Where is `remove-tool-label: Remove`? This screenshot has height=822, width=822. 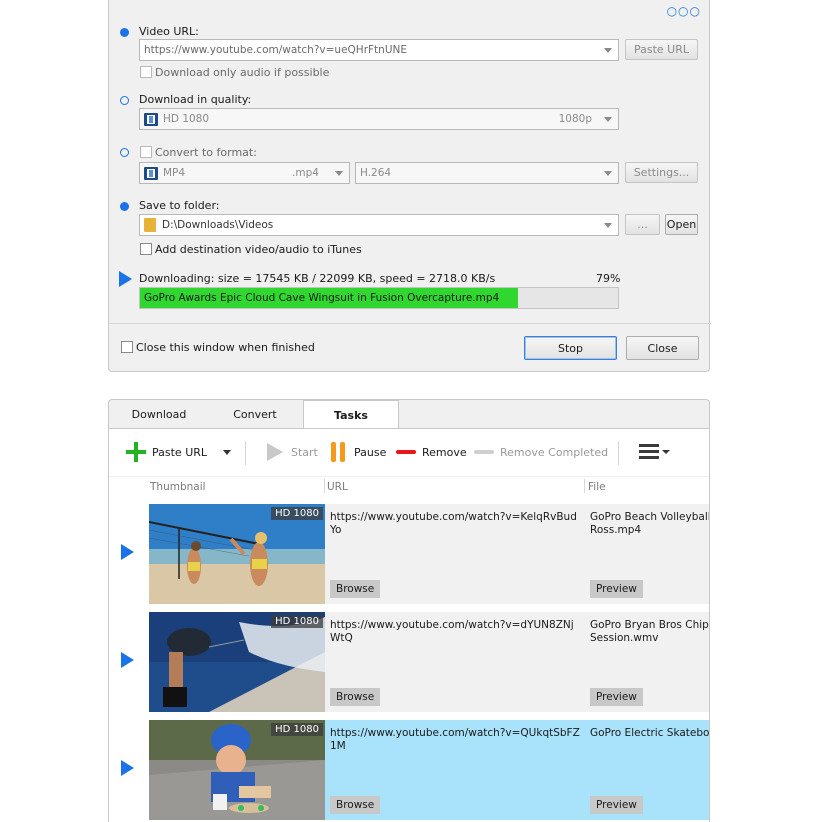
remove-tool-label: Remove is located at coordinates (444, 452).